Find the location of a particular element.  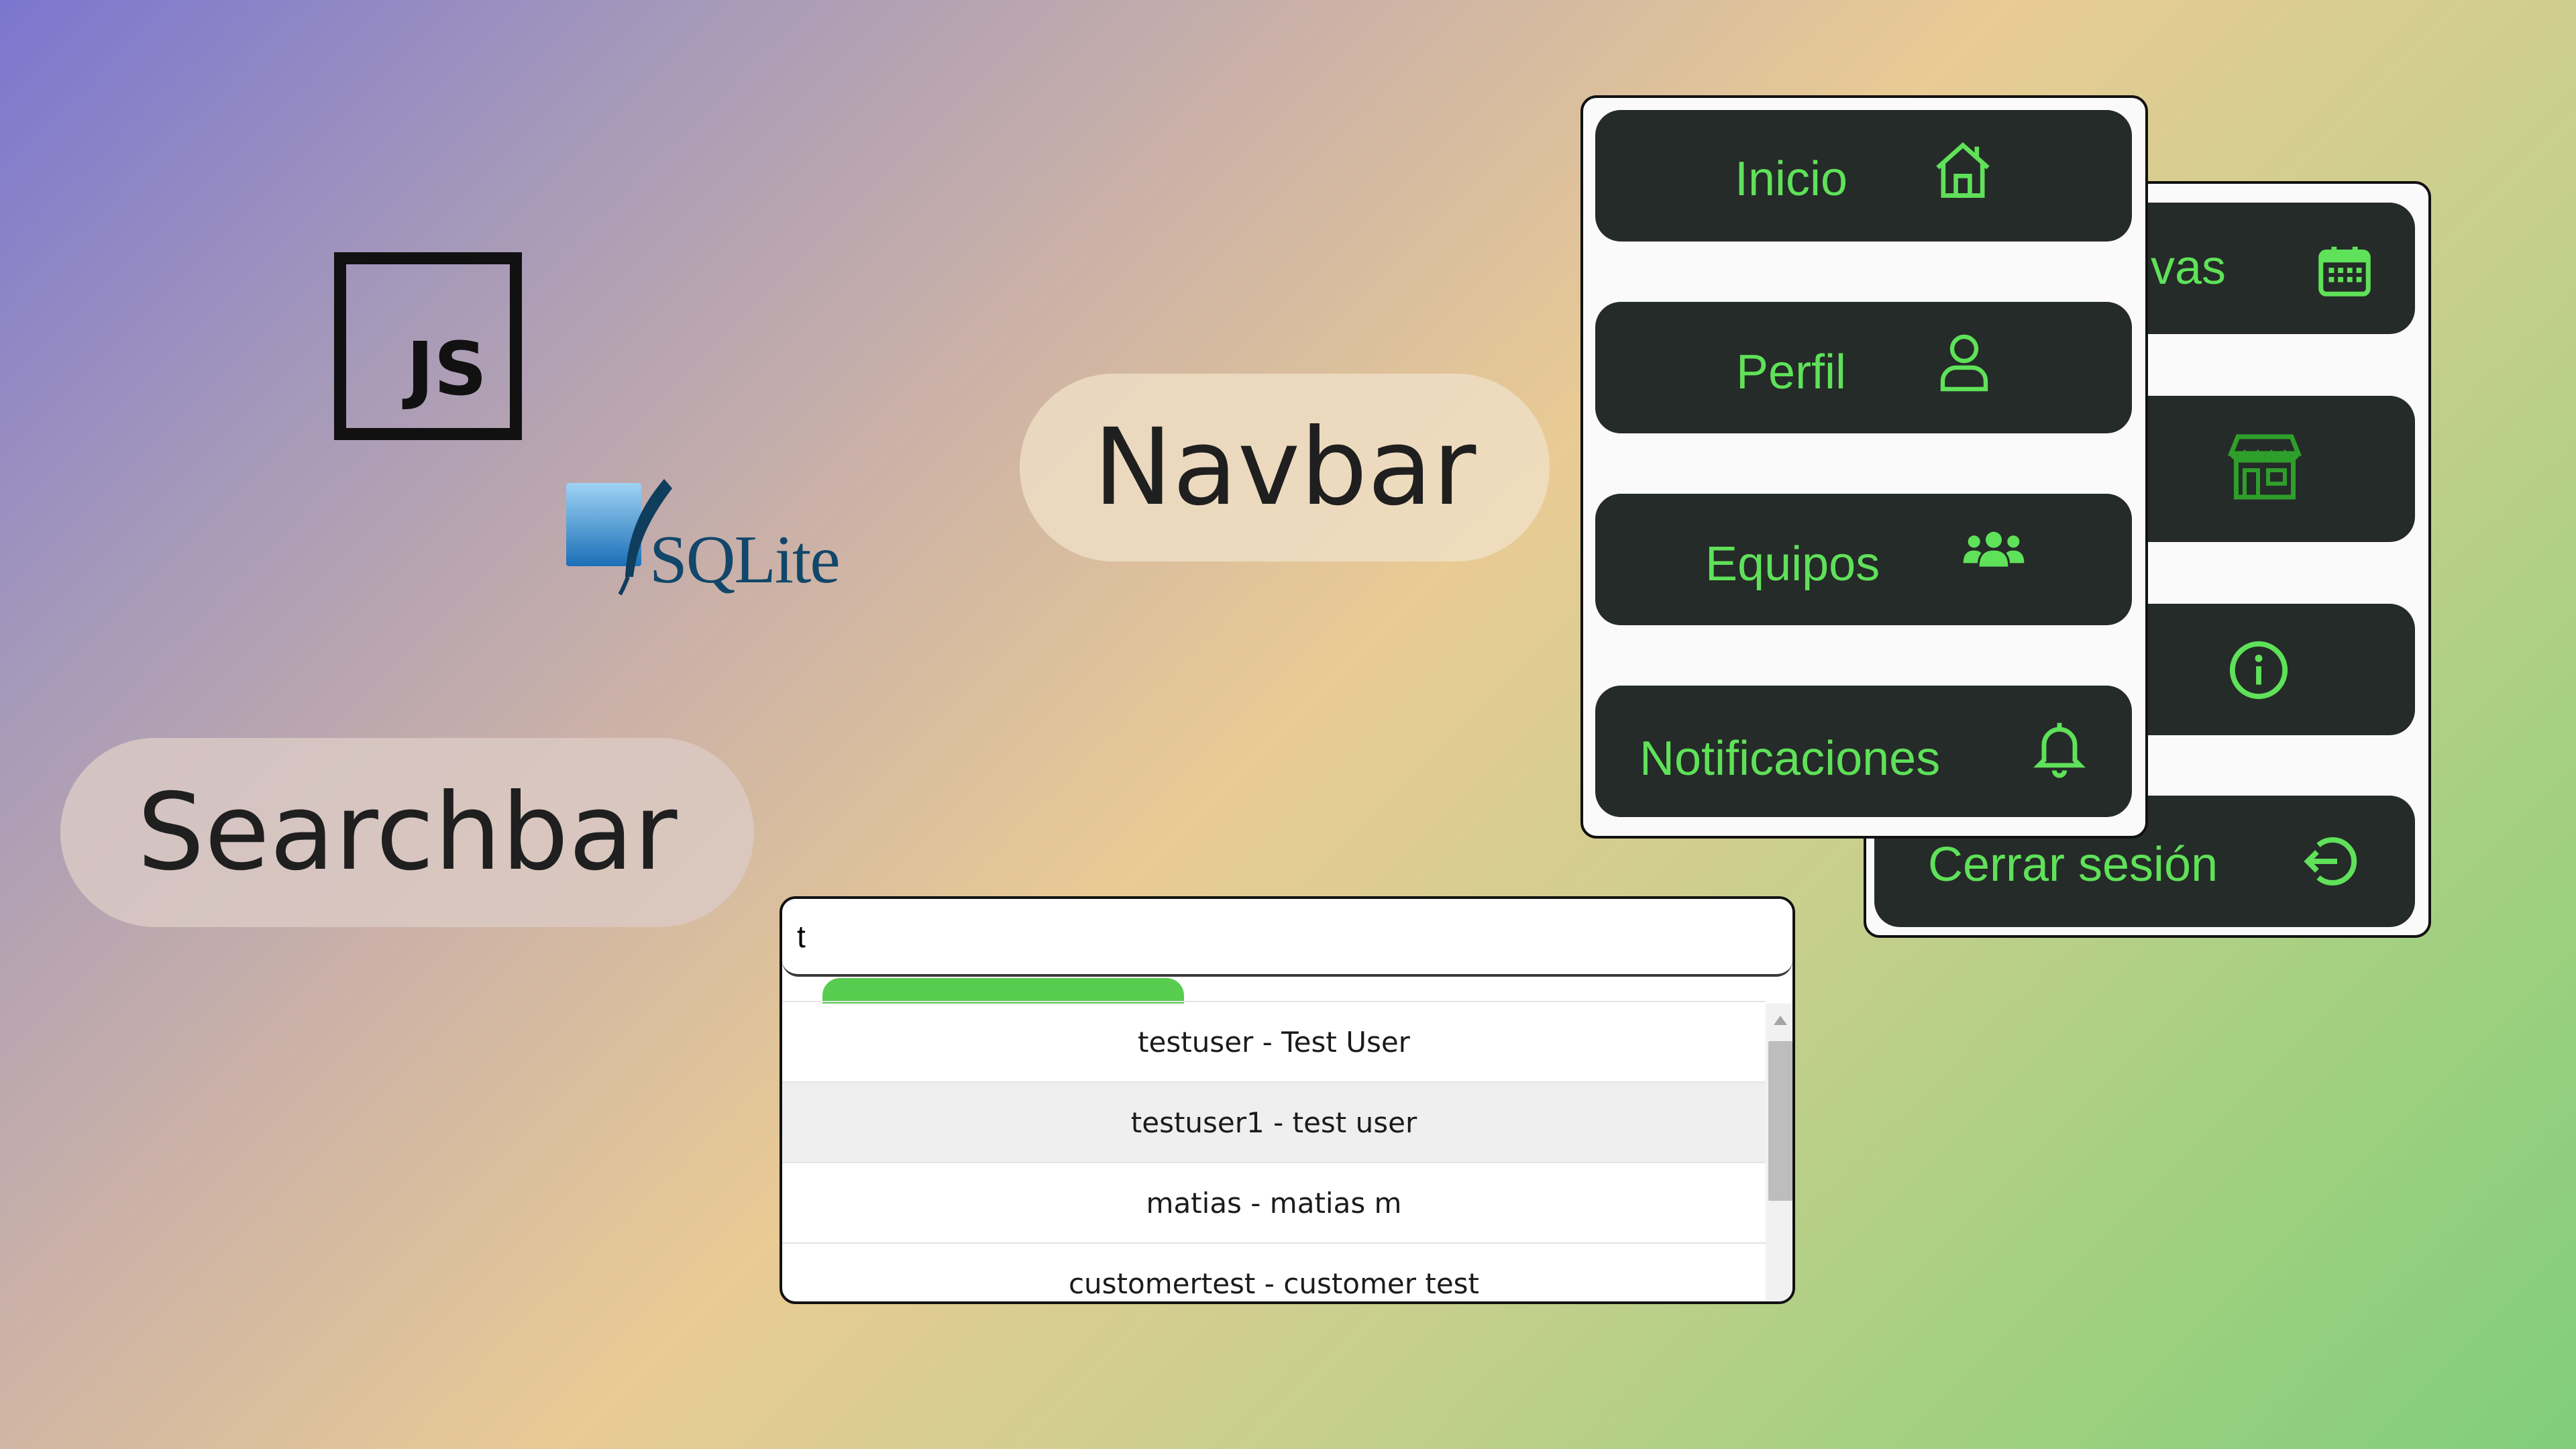

javascript-logo: JS is located at coordinates (428, 346).